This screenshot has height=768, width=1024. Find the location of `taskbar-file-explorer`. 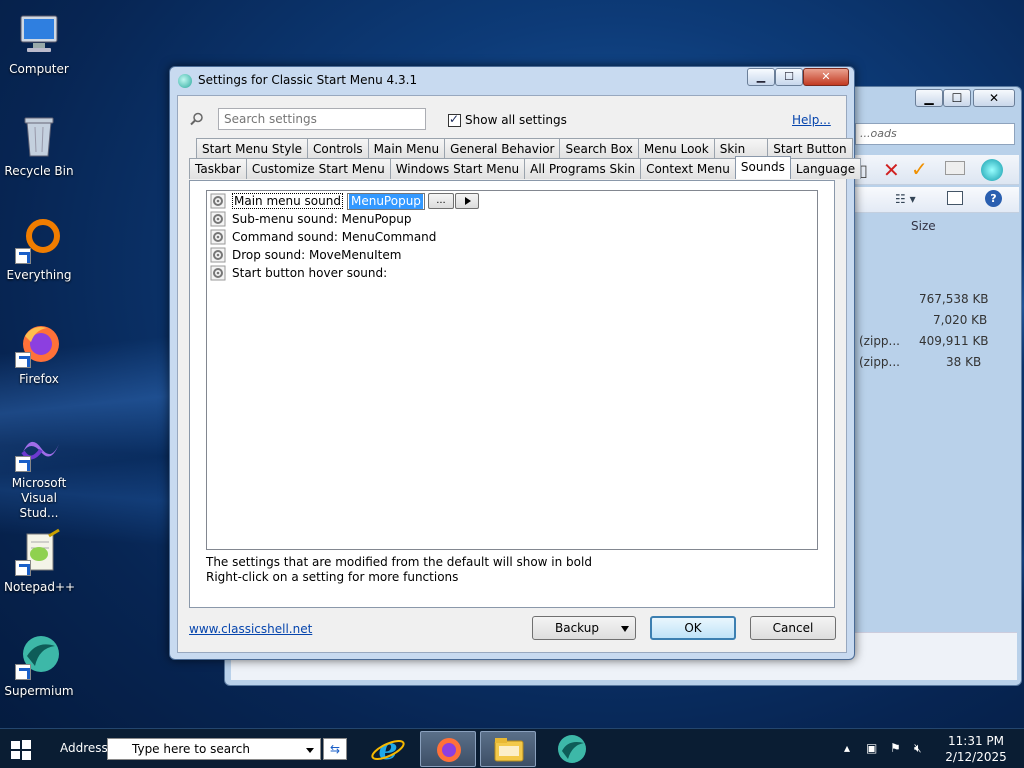

taskbar-file-explorer is located at coordinates (508, 749).